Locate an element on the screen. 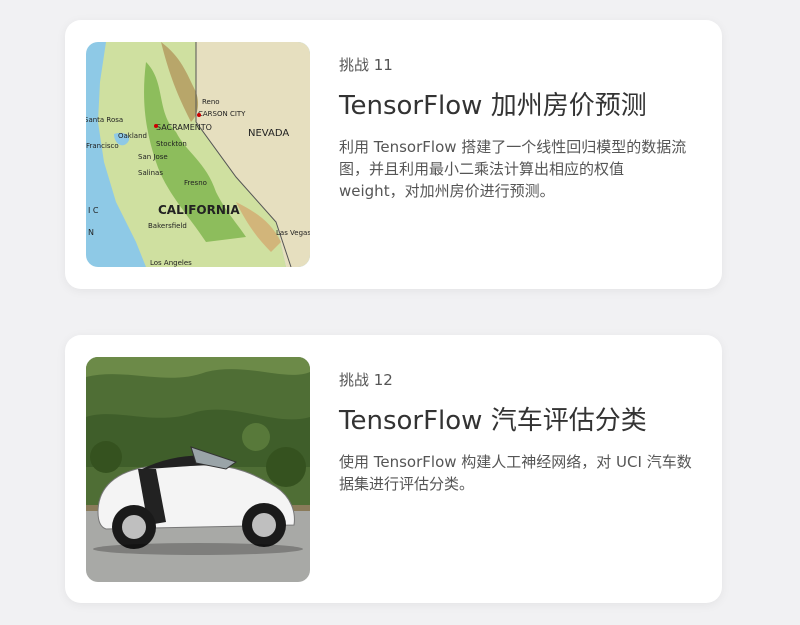 This screenshot has height=625, width=800. map-label-ocean-n: N is located at coordinates (91, 232).